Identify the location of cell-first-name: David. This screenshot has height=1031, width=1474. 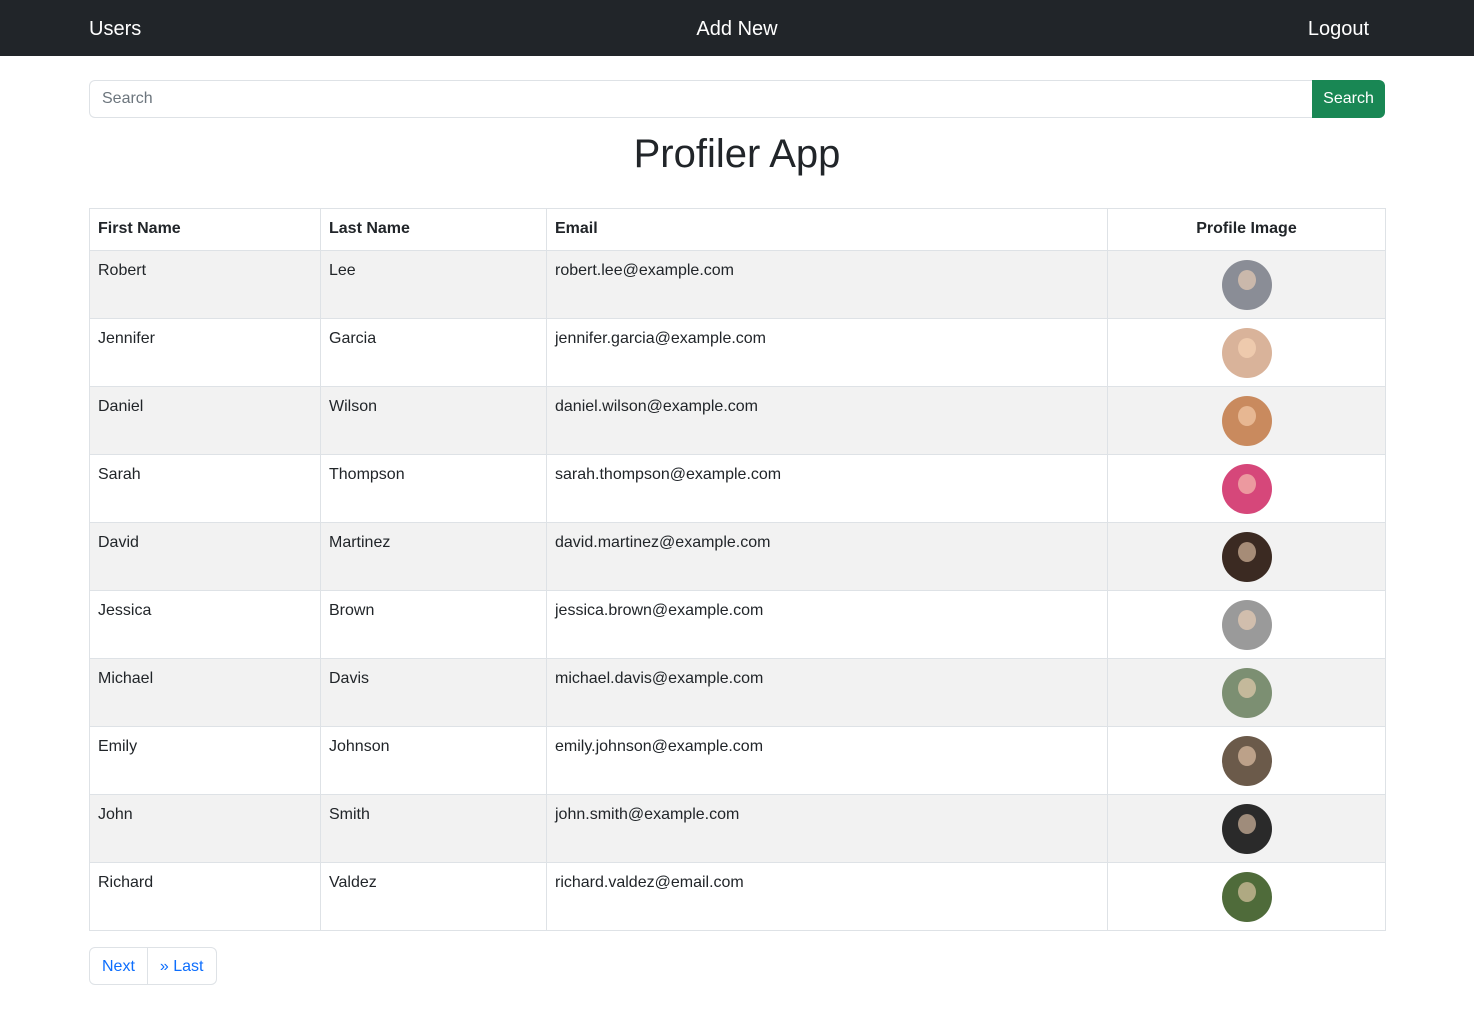
(205, 556).